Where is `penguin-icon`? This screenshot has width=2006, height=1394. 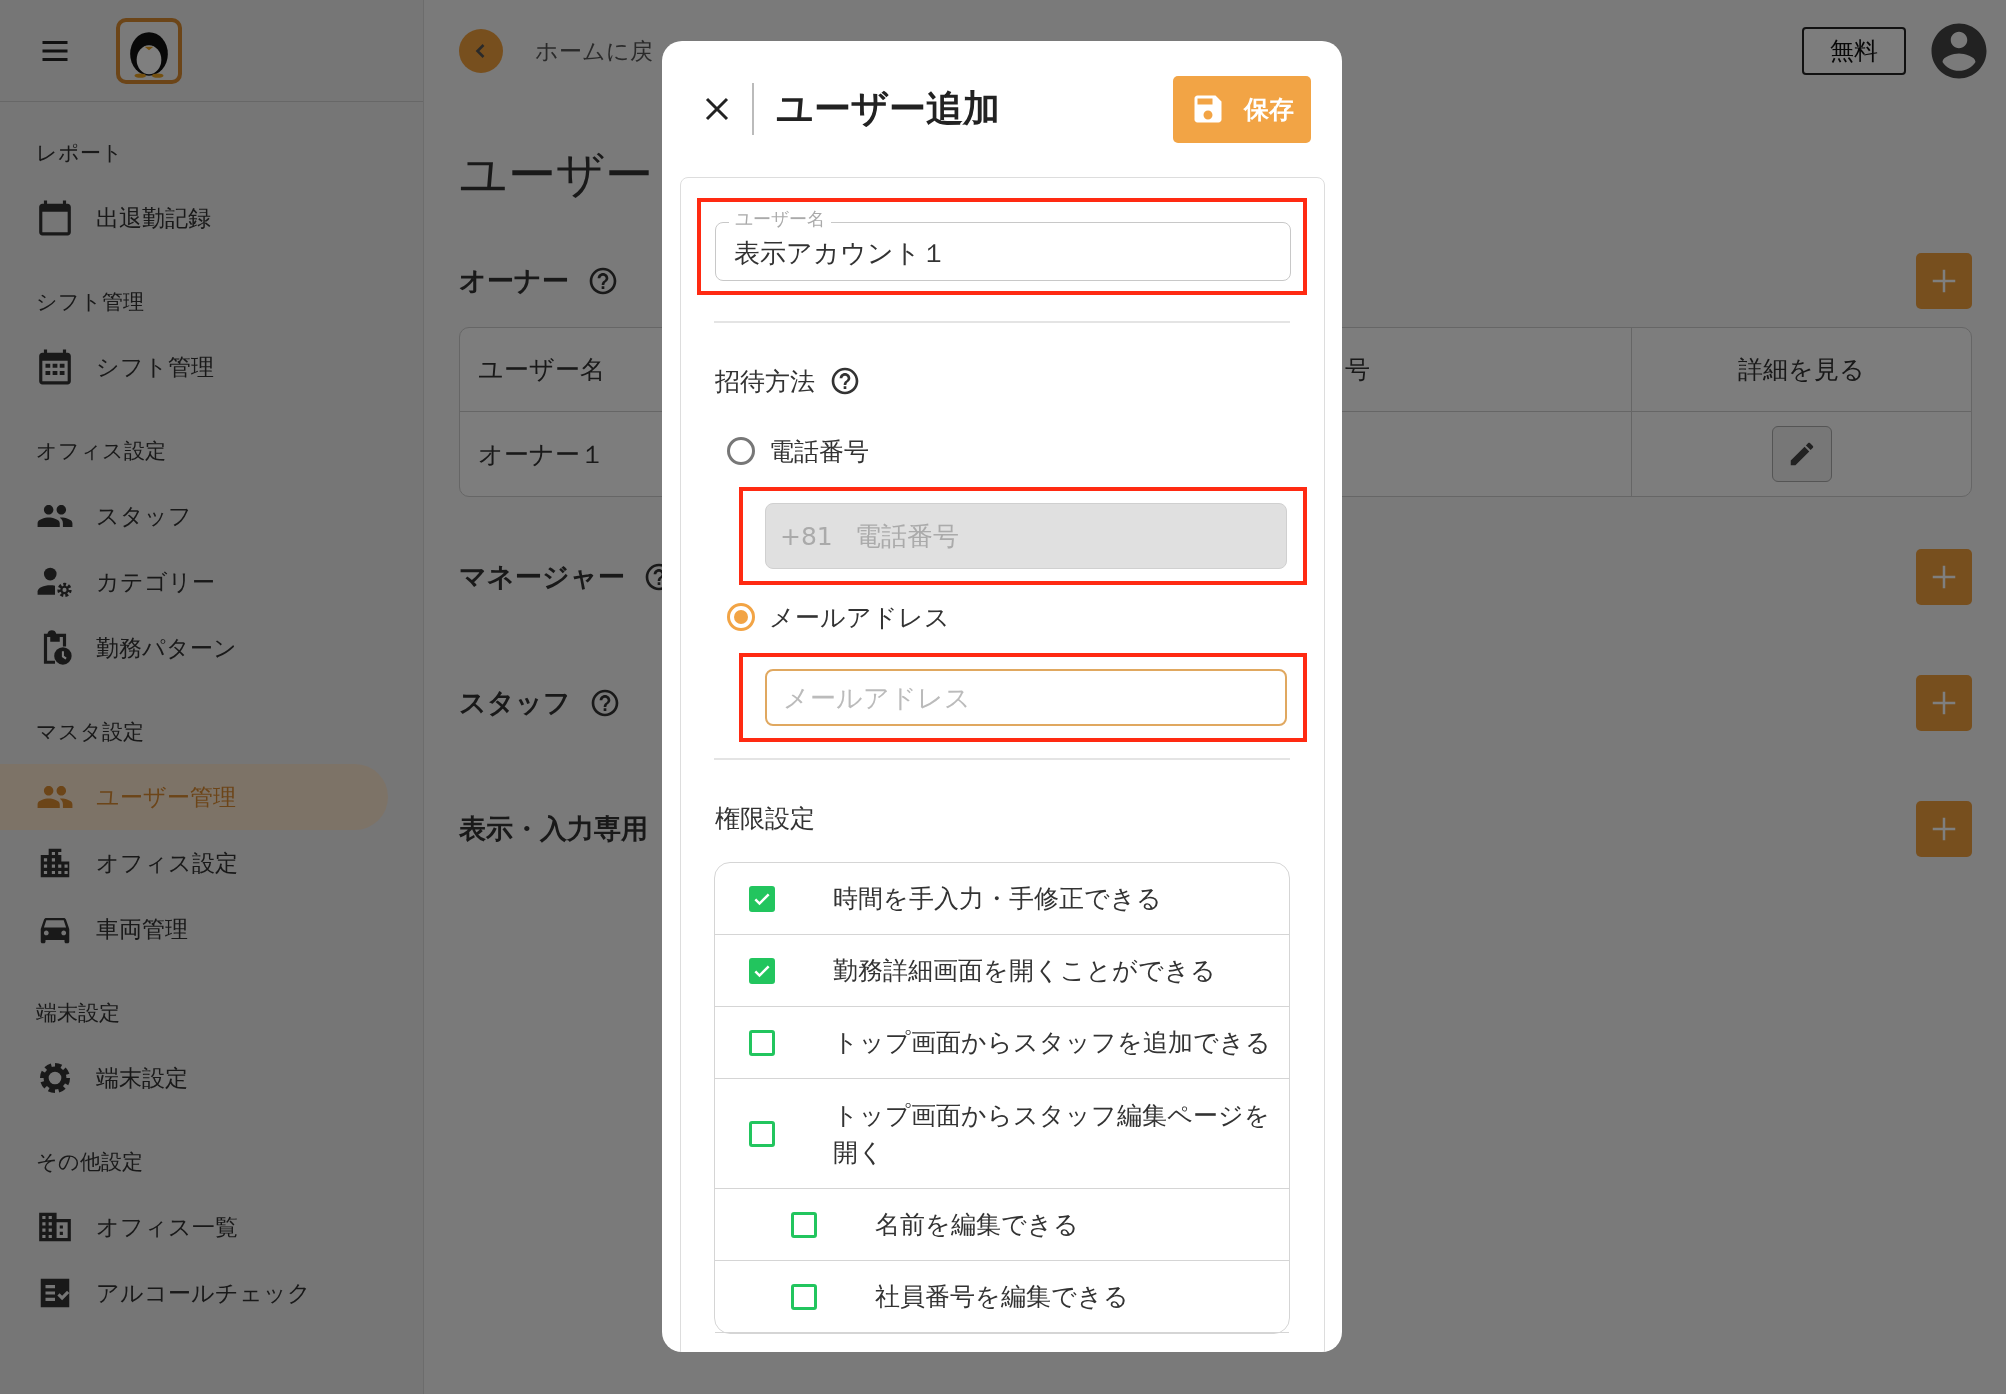 penguin-icon is located at coordinates (149, 50).